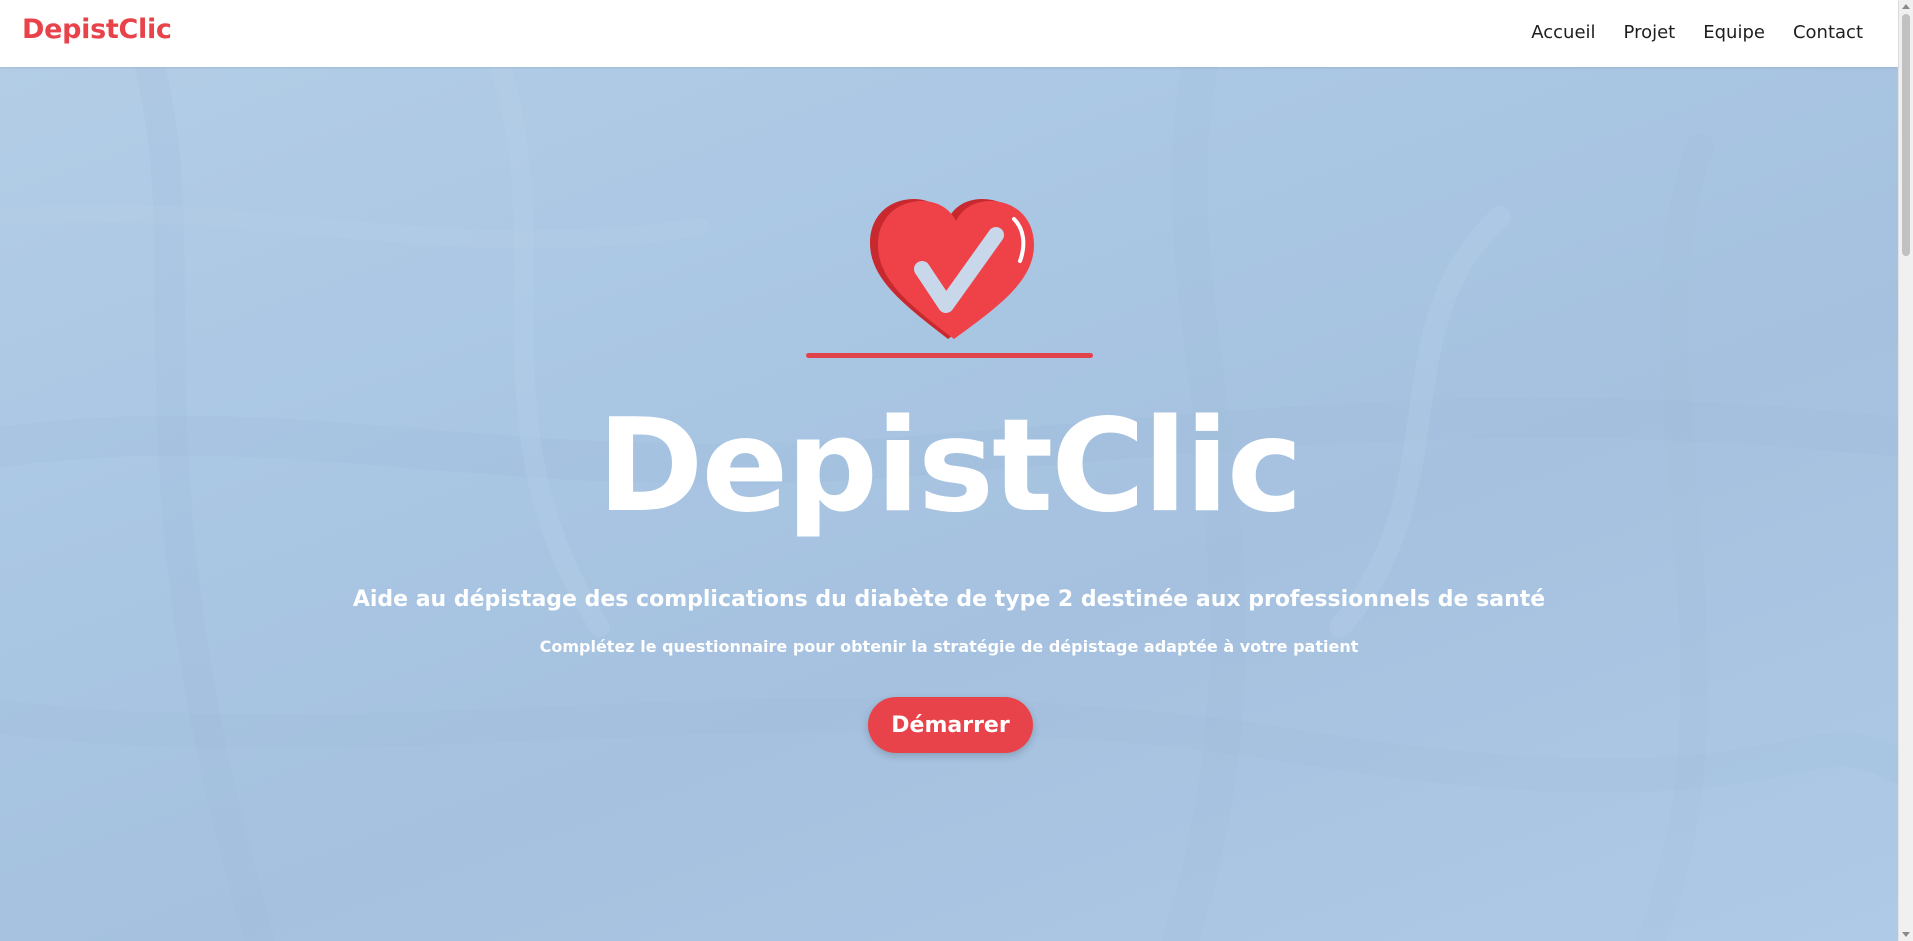 This screenshot has height=941, width=1913. What do you see at coordinates (949, 33) in the screenshot?
I see `navbar: DepistClic Accueil Projet Equipe Contact` at bounding box center [949, 33].